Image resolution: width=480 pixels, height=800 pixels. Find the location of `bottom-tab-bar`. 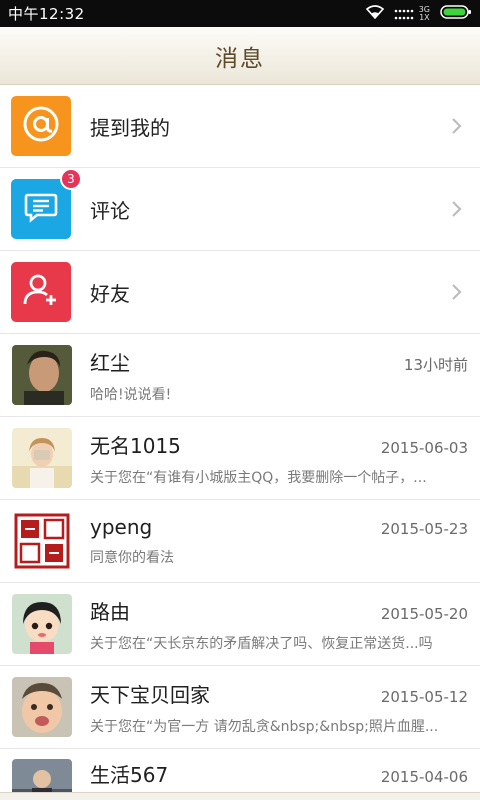

bottom-tab-bar is located at coordinates (240, 796).